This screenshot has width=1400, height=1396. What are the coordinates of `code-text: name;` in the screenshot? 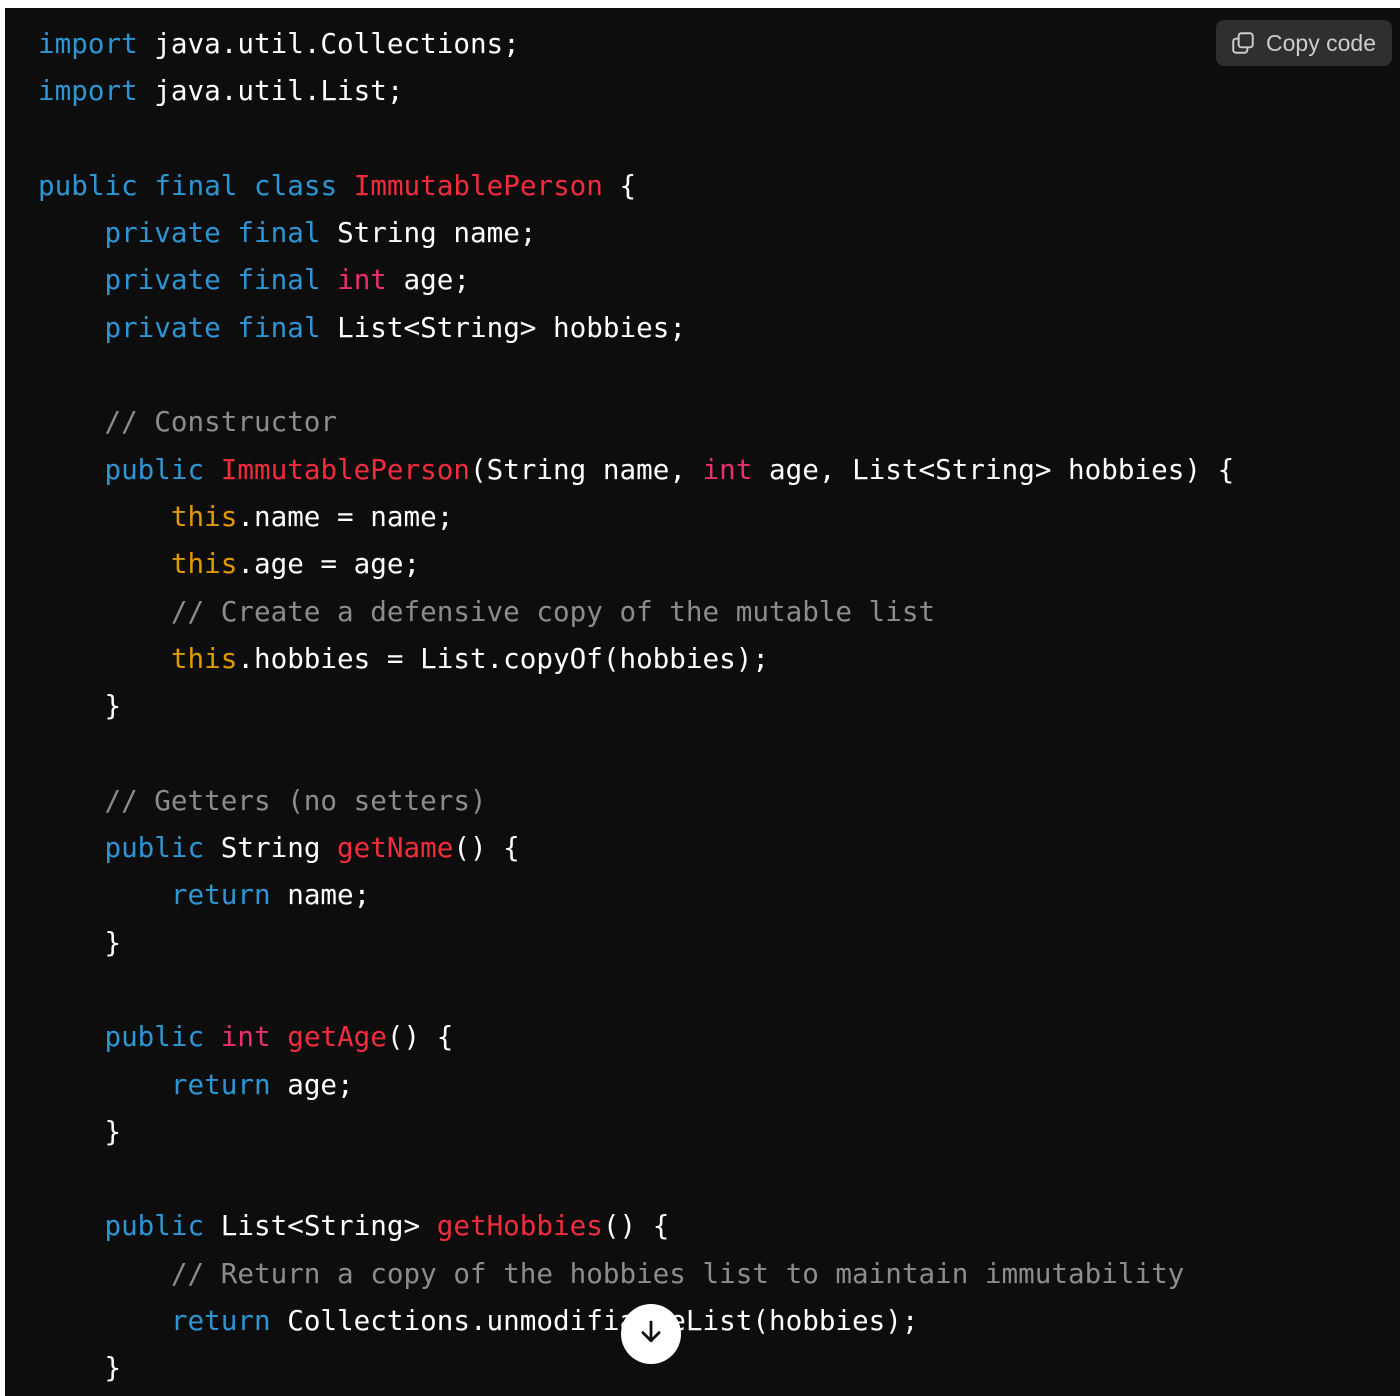 It's located at (320, 895).